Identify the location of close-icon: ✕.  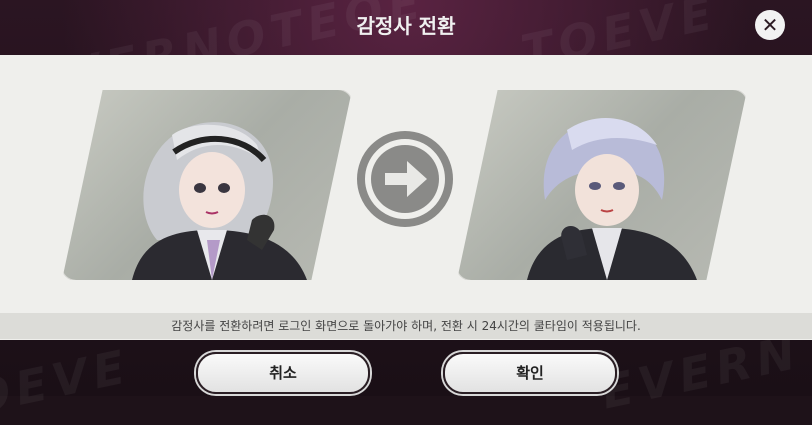
(770, 25).